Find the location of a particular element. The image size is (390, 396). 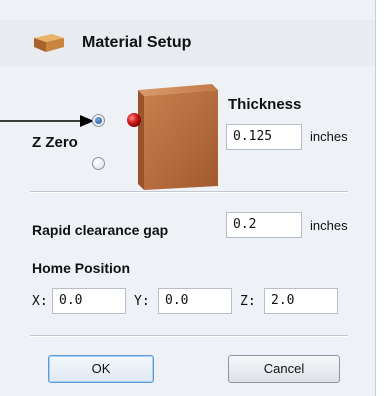

z-zero-top-radio is located at coordinates (98, 120).